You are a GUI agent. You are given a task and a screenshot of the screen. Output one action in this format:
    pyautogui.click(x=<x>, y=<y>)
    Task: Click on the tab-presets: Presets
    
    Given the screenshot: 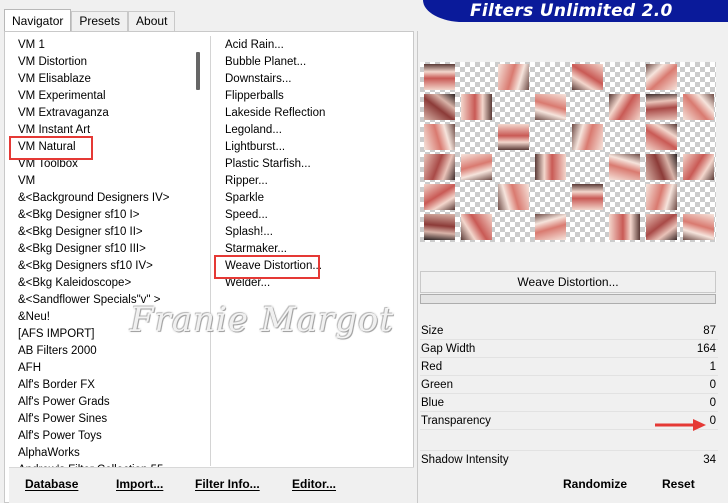 What is the action you would take?
    pyautogui.click(x=100, y=21)
    